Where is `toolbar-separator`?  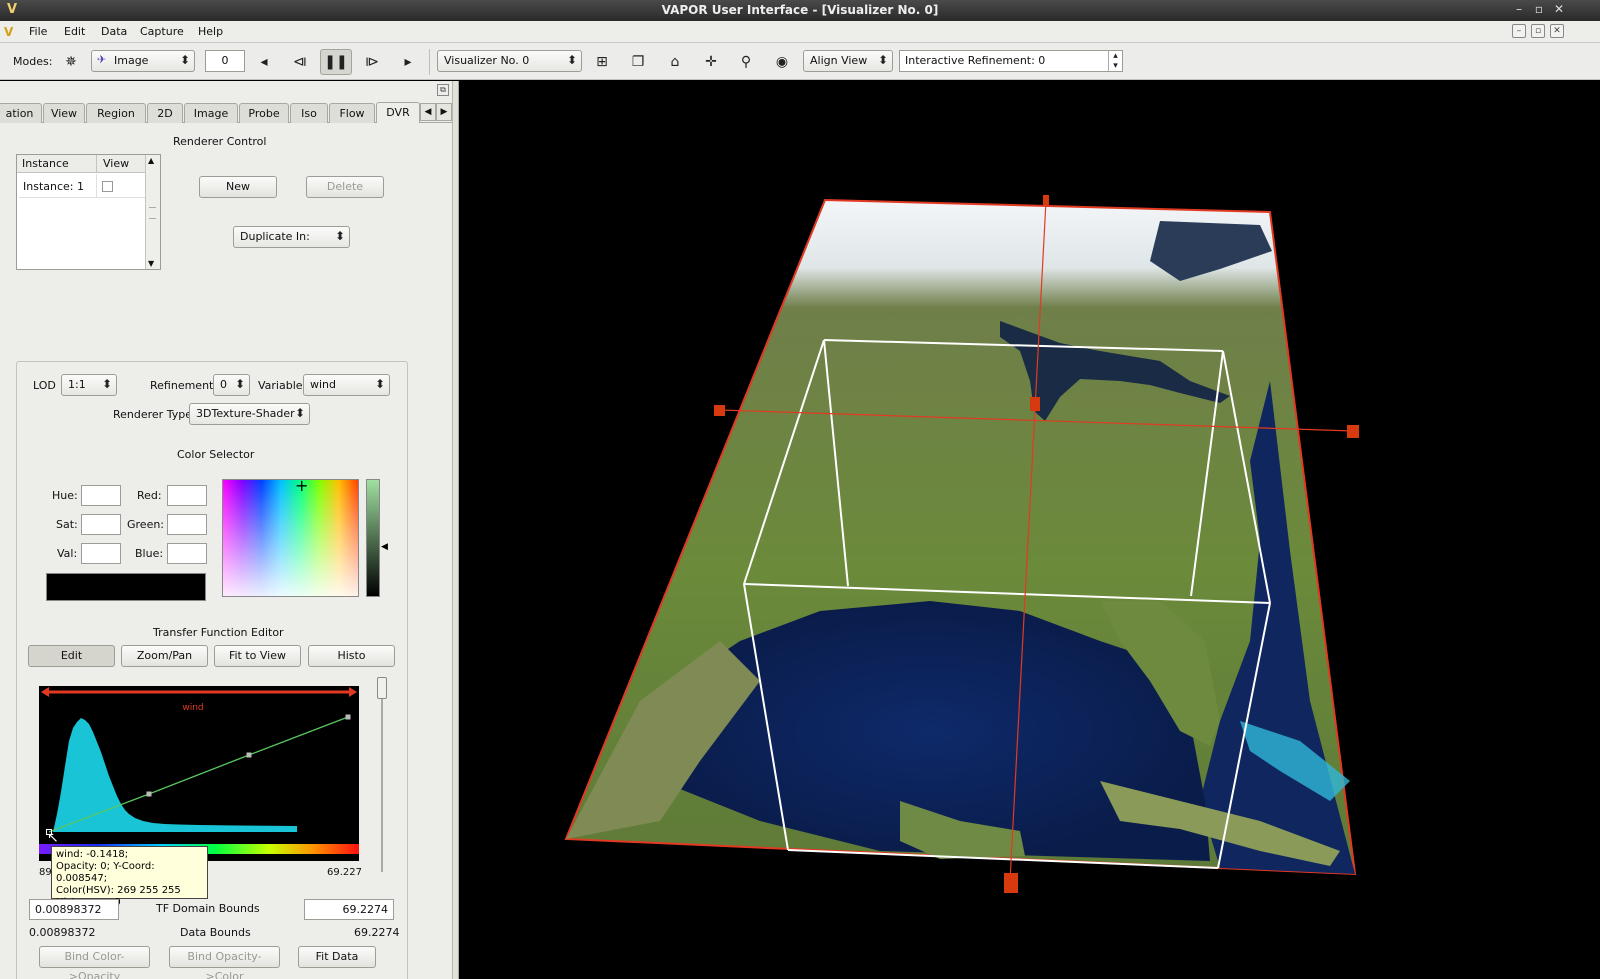
toolbar-separator is located at coordinates (429, 62).